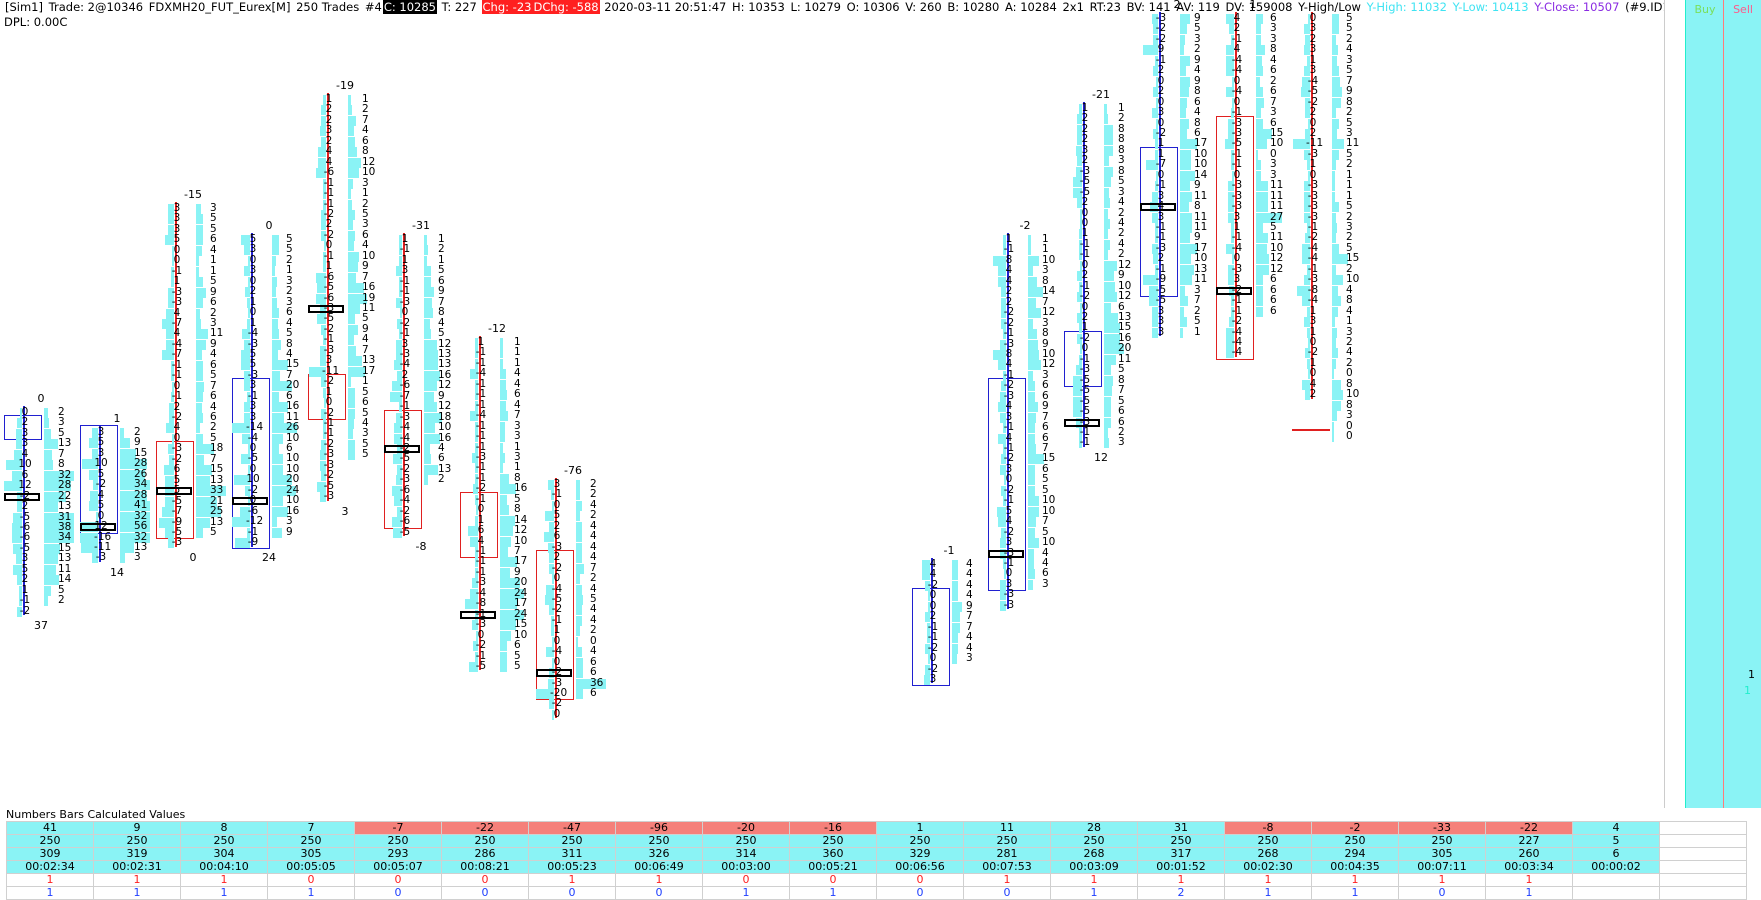 This screenshot has width=1761, height=900. I want to click on poc-marker, so click(22, 496).